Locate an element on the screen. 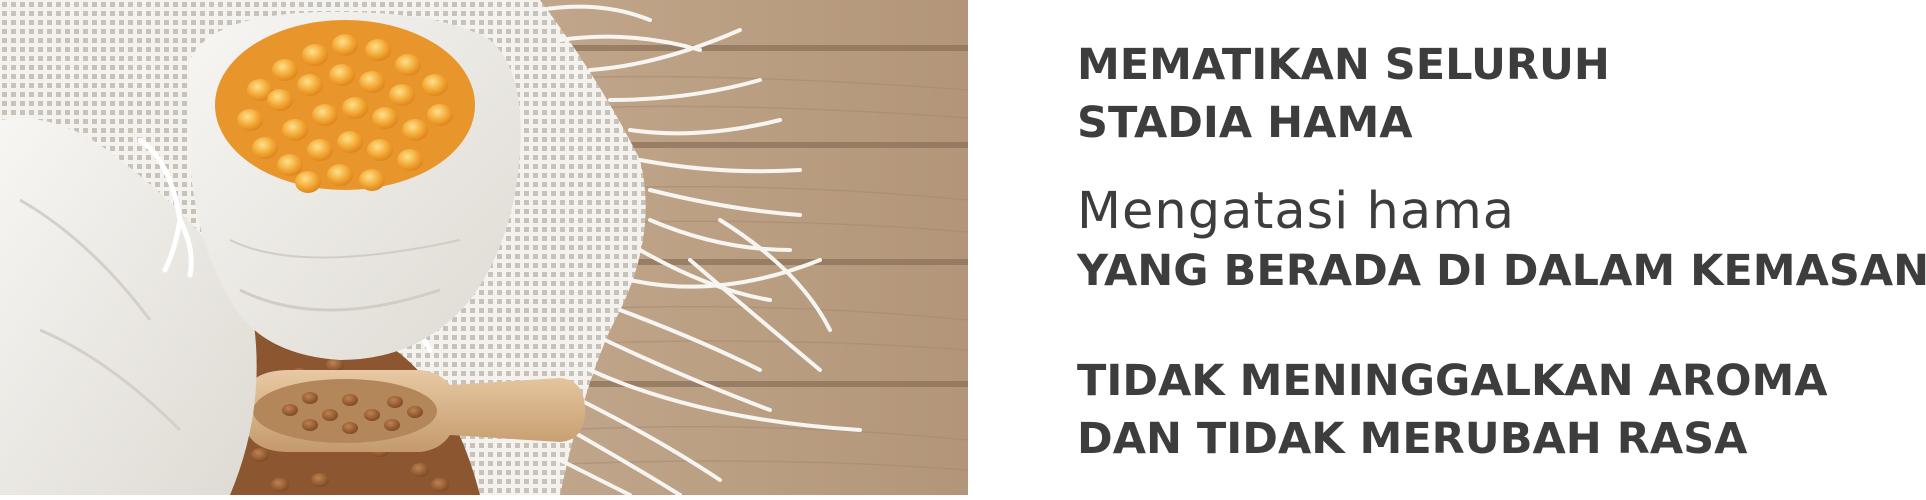 The width and height of the screenshot is (1926, 500). benefit-line-5: TIDAK MENINGGALKAN AROMA is located at coordinates (1452, 381).